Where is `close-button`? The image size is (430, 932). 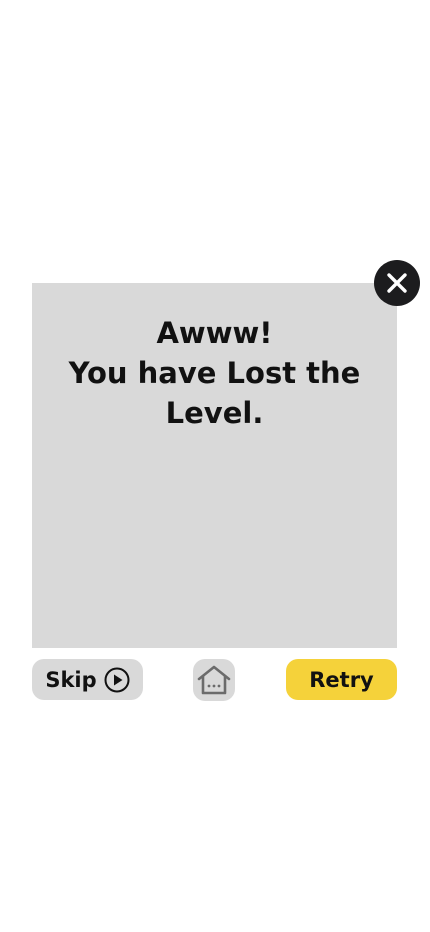 close-button is located at coordinates (397, 283).